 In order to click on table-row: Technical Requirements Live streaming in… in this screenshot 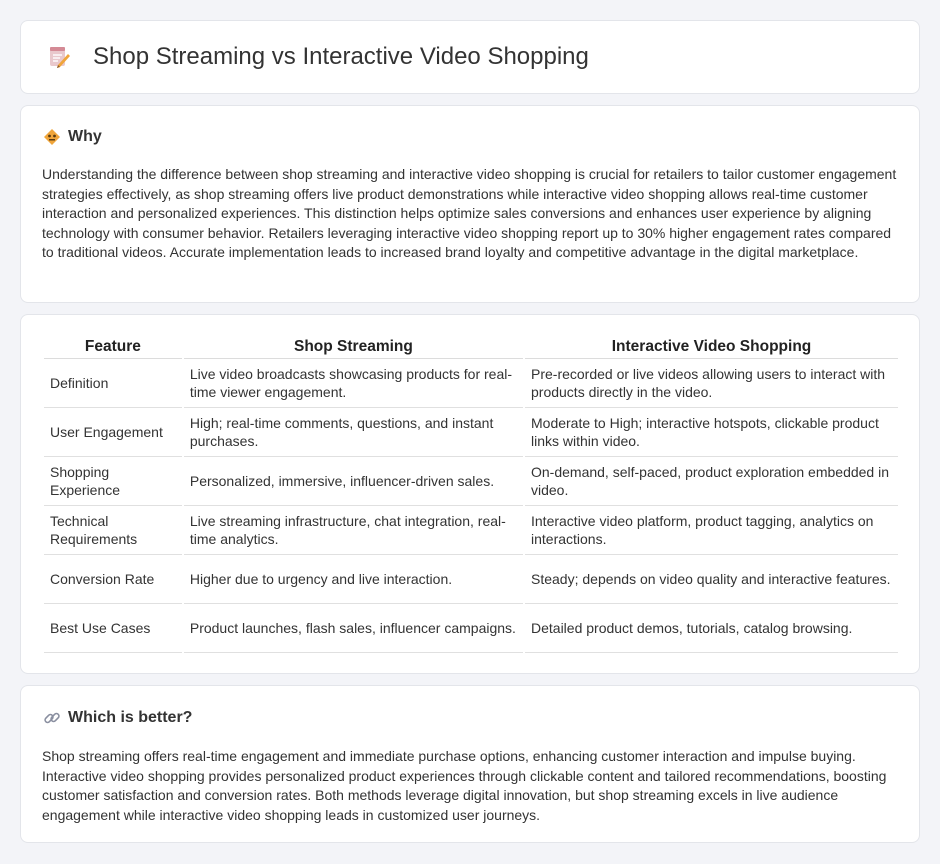, I will do `click(471, 530)`.